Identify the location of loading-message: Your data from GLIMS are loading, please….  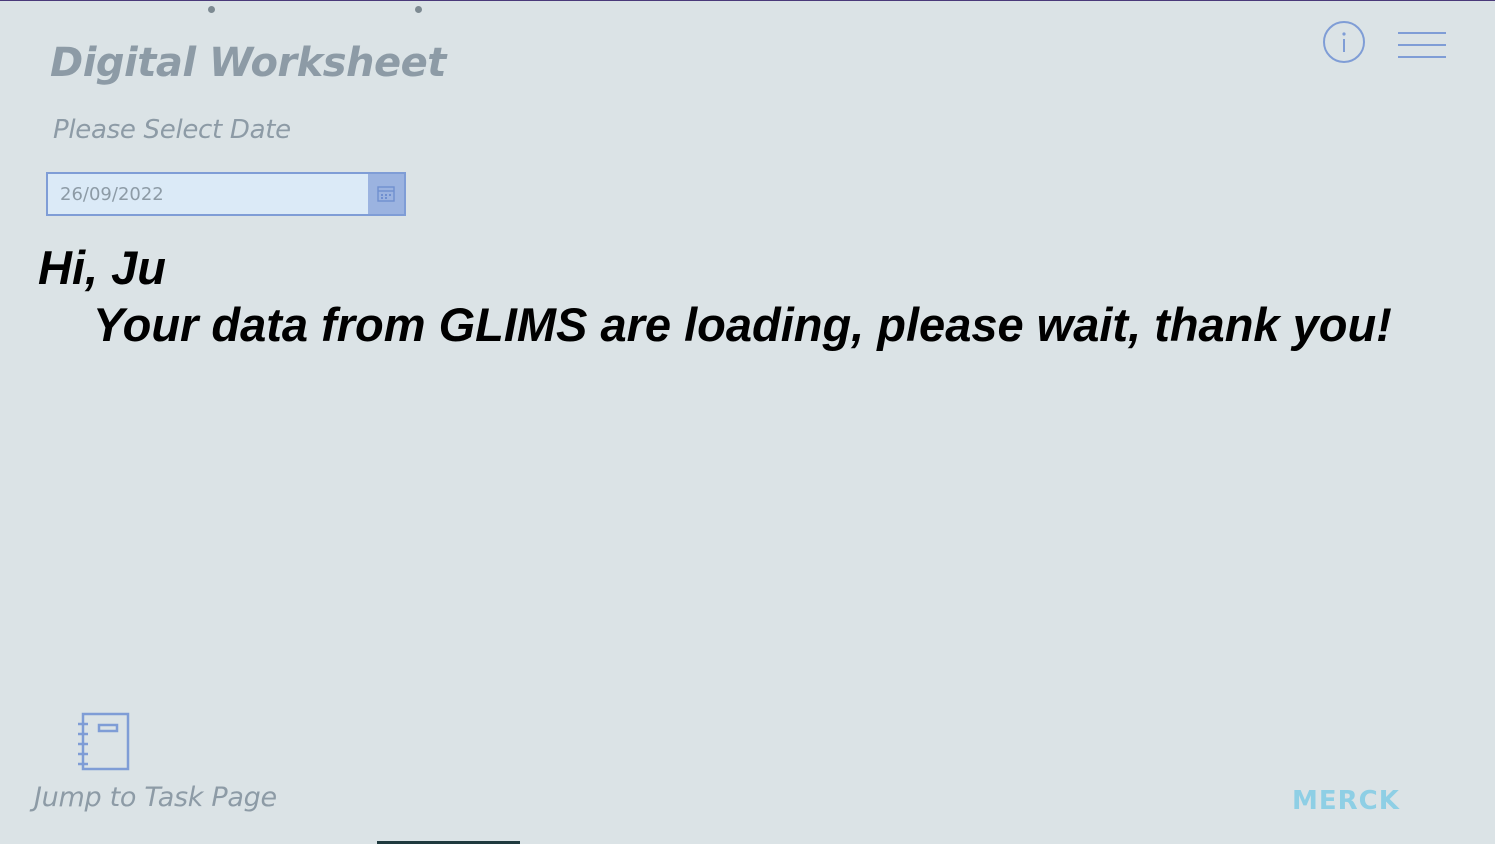
(742, 324).